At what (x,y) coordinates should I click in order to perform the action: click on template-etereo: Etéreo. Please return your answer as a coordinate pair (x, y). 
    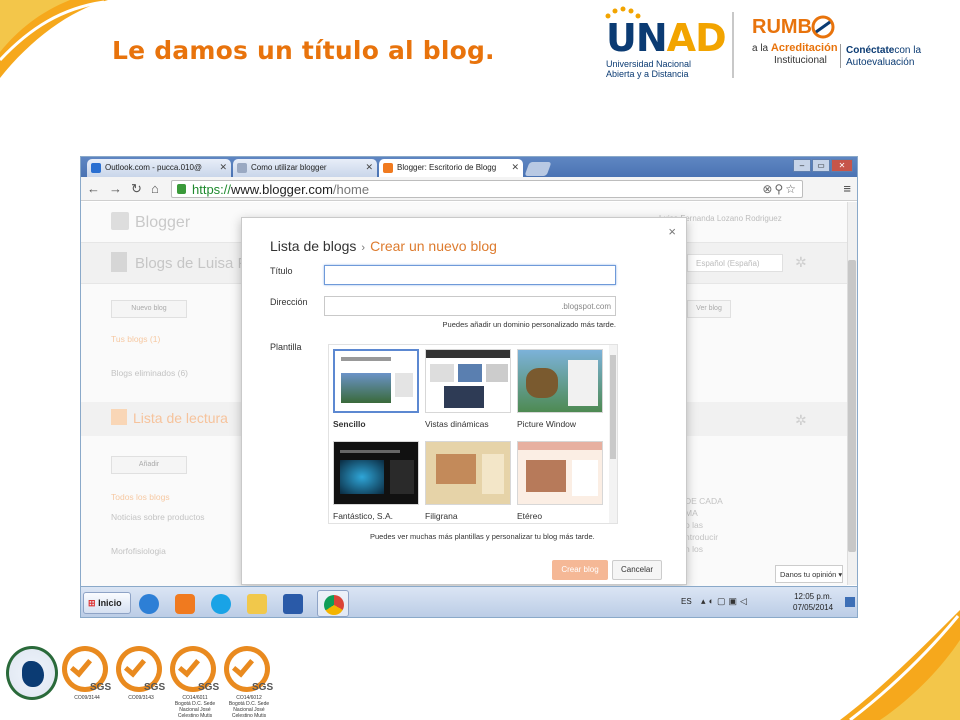
    Looking at the image, I should click on (560, 481).